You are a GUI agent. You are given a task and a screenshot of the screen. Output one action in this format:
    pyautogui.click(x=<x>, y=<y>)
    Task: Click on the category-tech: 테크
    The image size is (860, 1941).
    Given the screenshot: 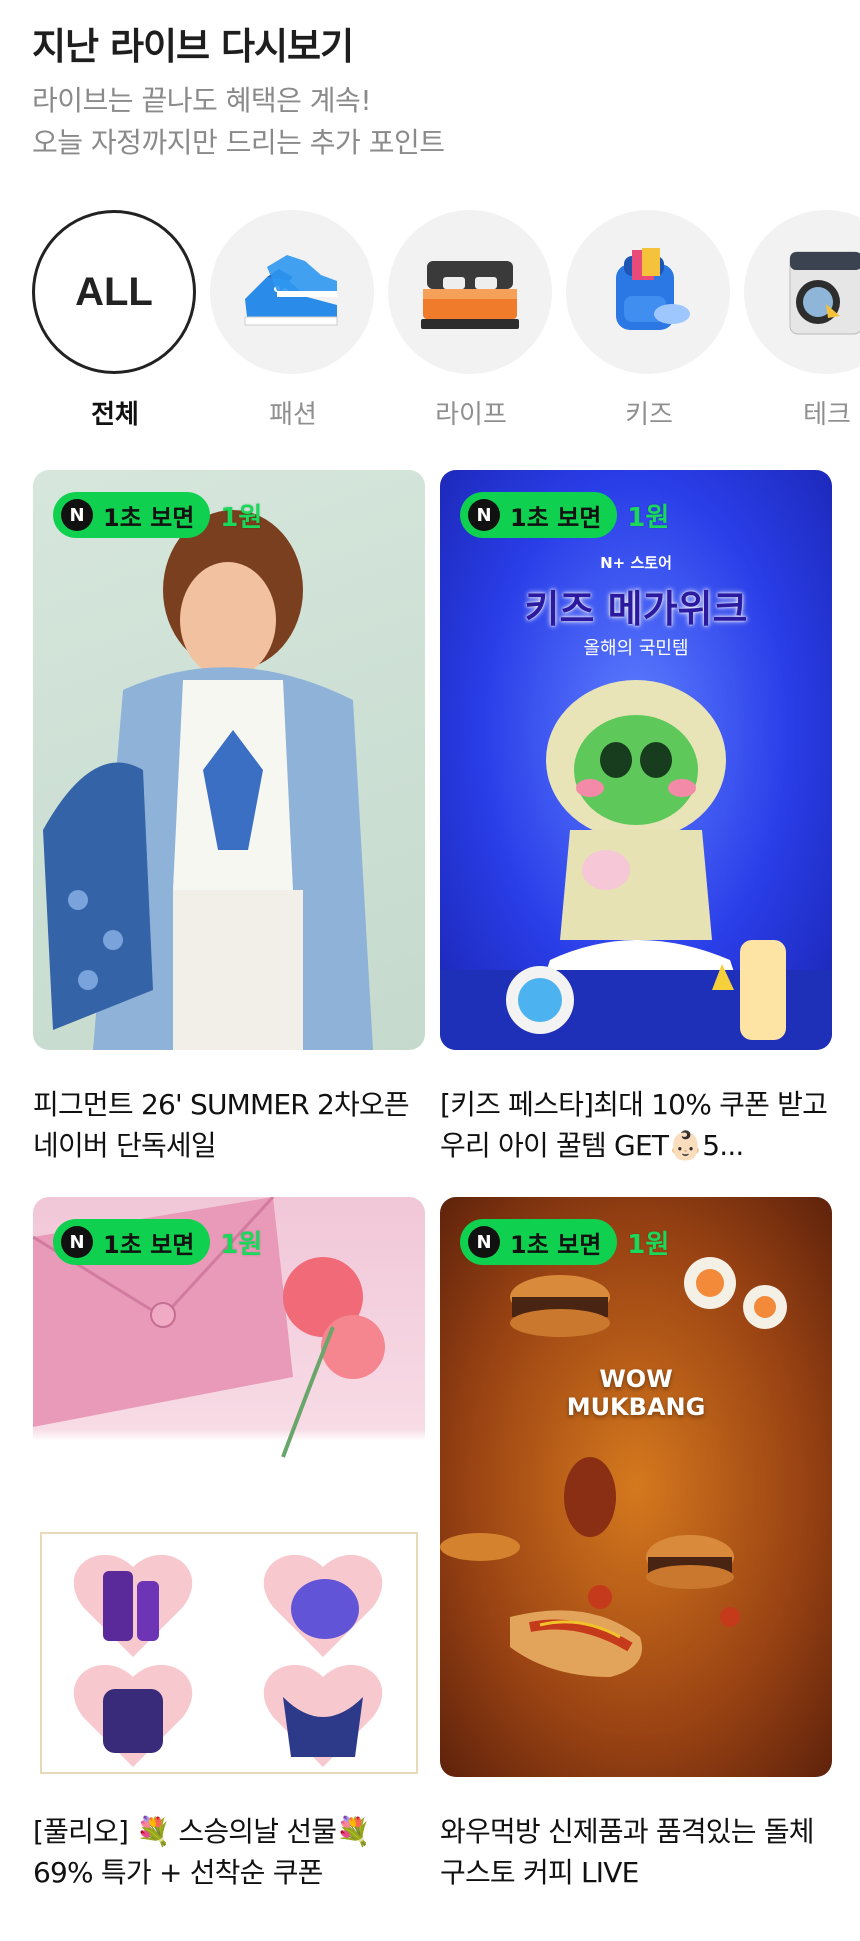 What is the action you would take?
    pyautogui.click(x=802, y=320)
    